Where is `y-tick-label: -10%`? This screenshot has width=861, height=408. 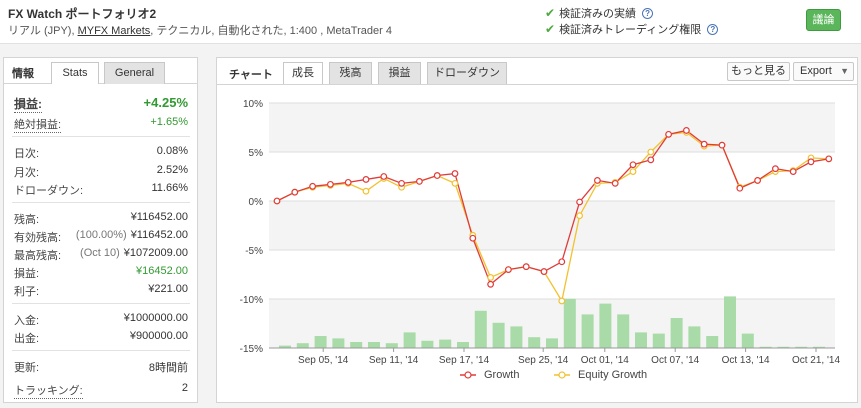
y-tick-label: -10% is located at coordinates (251, 300).